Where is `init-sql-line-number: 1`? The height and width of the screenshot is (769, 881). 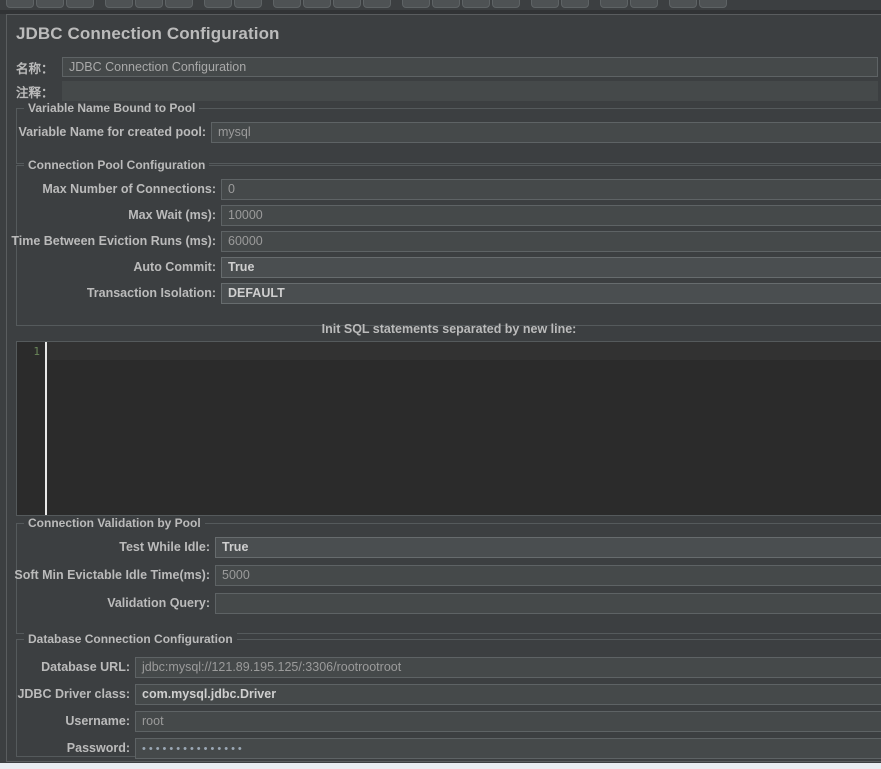 init-sql-line-number: 1 is located at coordinates (36, 351).